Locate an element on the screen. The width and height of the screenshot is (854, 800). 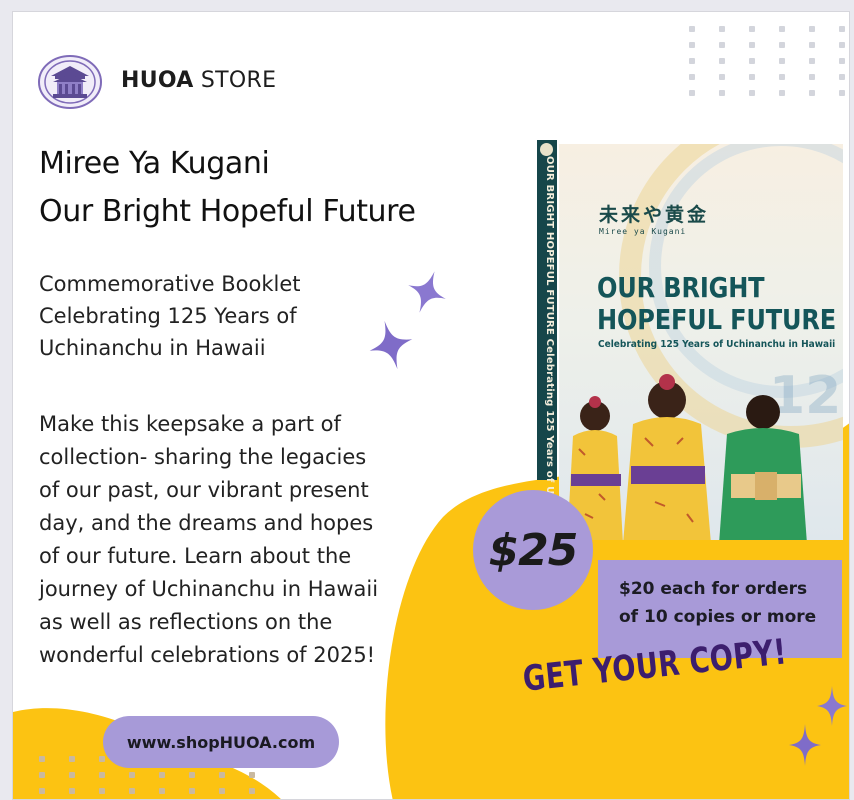
brand-bold: HUOA is located at coordinates (157, 80).